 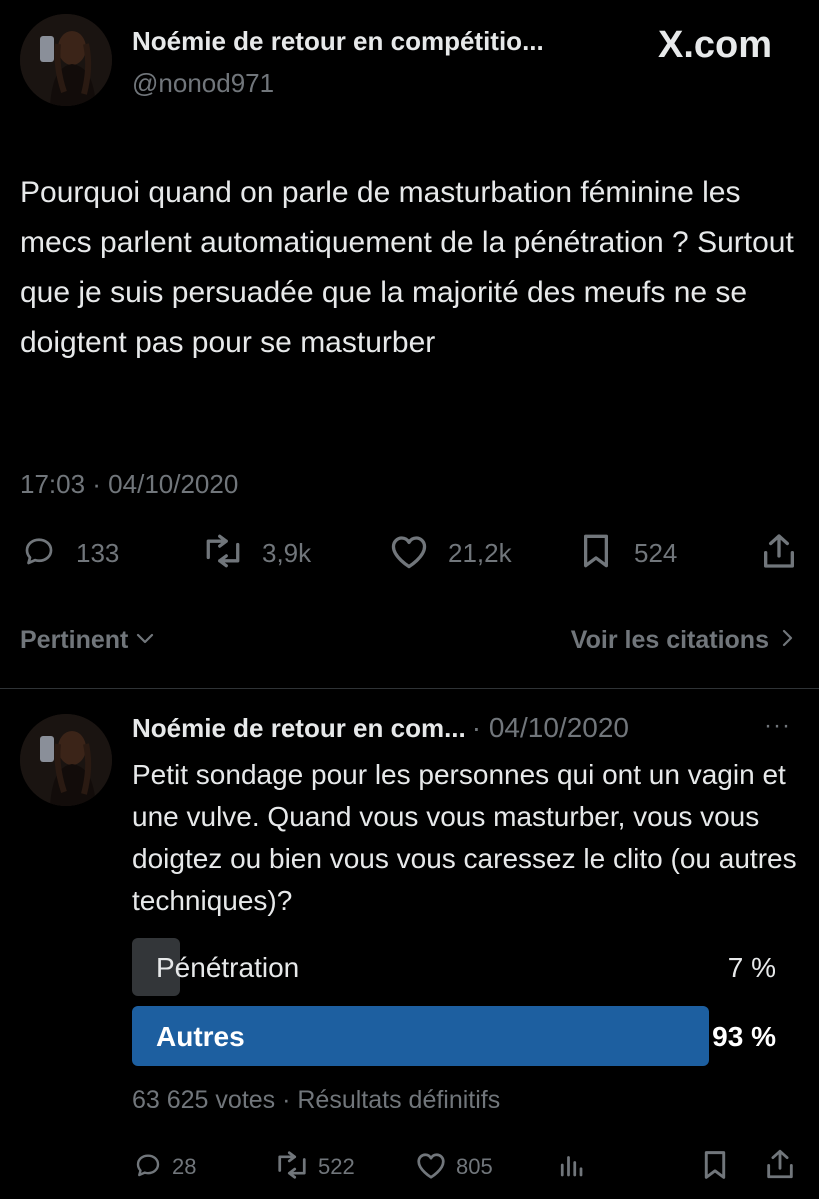 I want to click on reply-reply-button: 28, so click(x=164, y=1167).